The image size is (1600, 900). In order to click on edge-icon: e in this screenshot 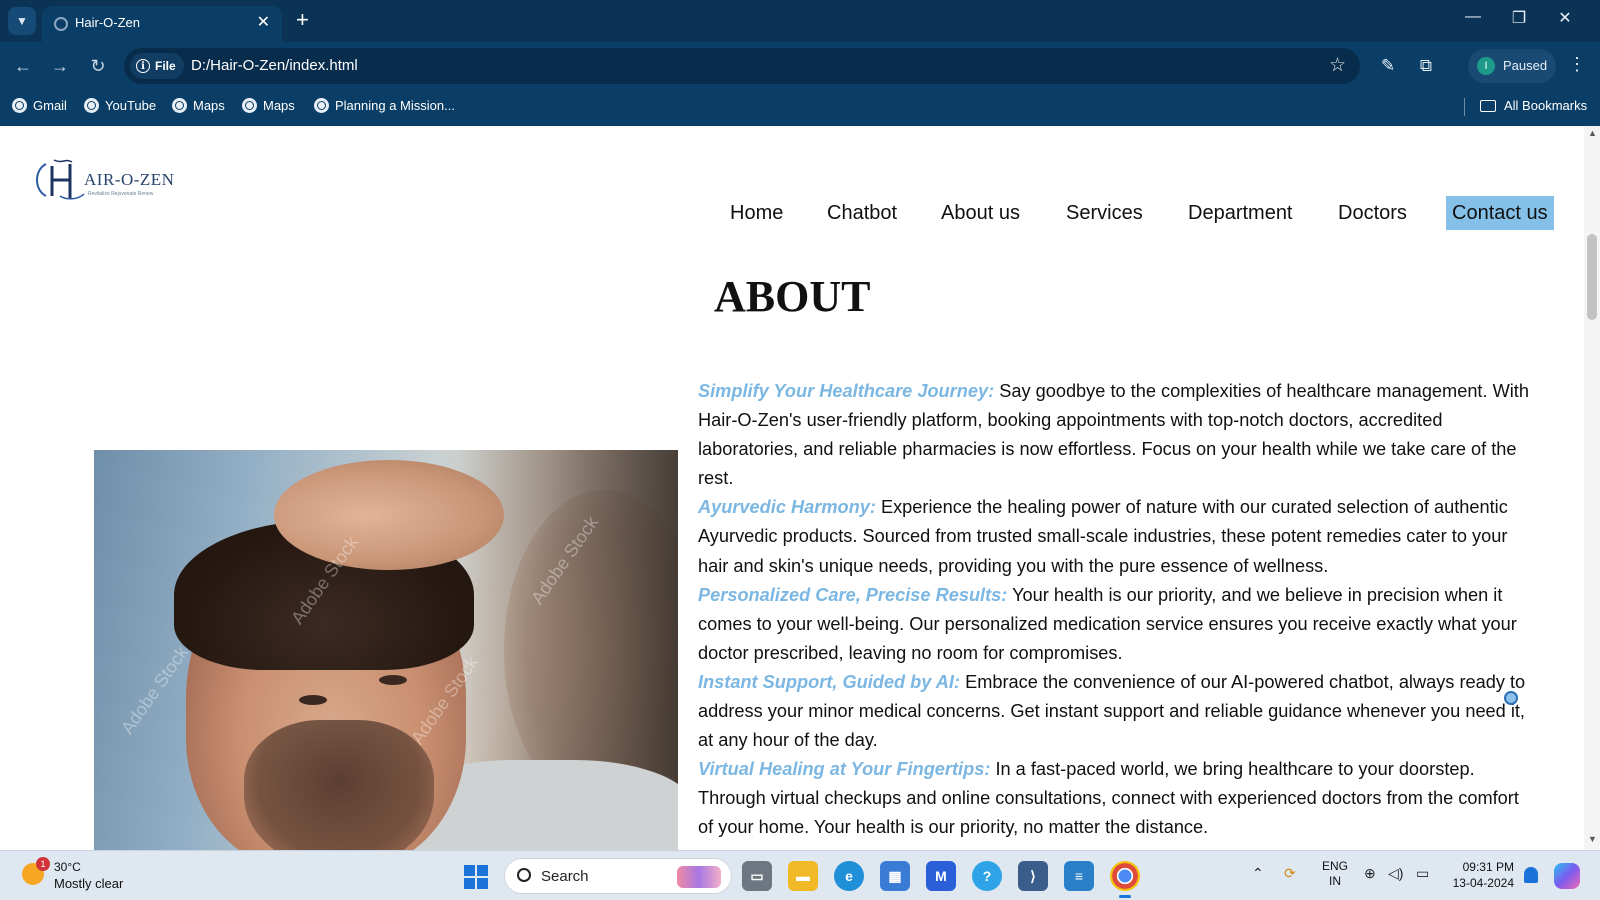, I will do `click(849, 876)`.